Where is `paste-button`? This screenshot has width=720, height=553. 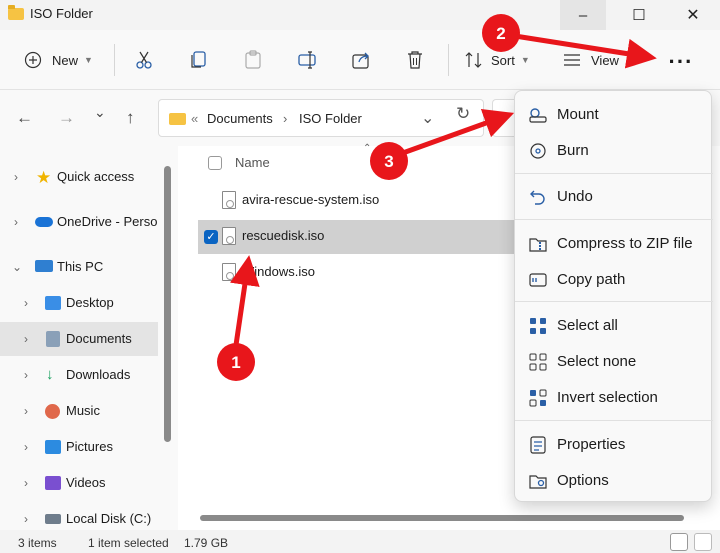
paste-button is located at coordinates (253, 60).